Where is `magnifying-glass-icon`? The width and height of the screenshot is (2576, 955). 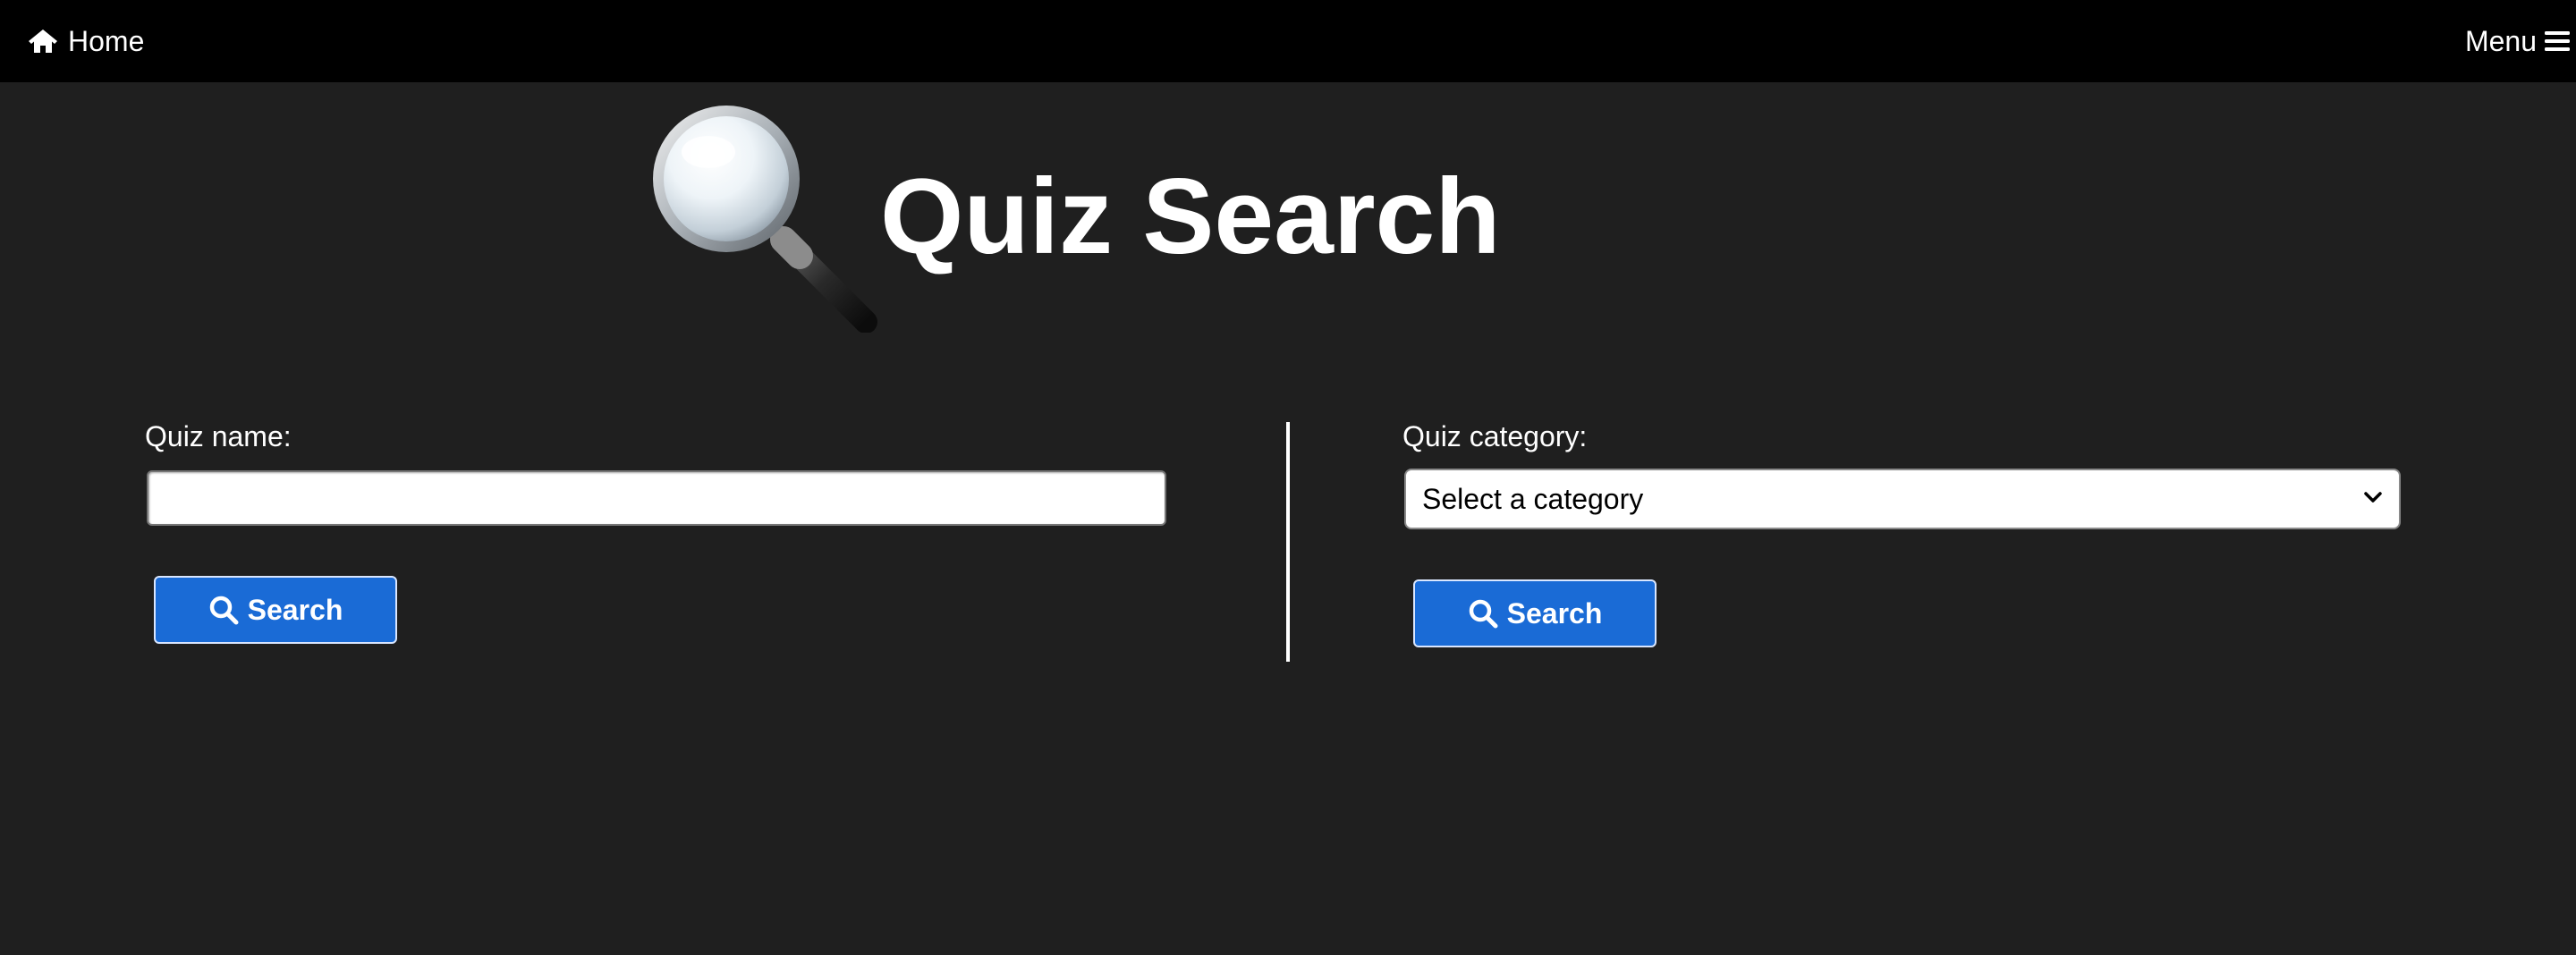 magnifying-glass-icon is located at coordinates (765, 219).